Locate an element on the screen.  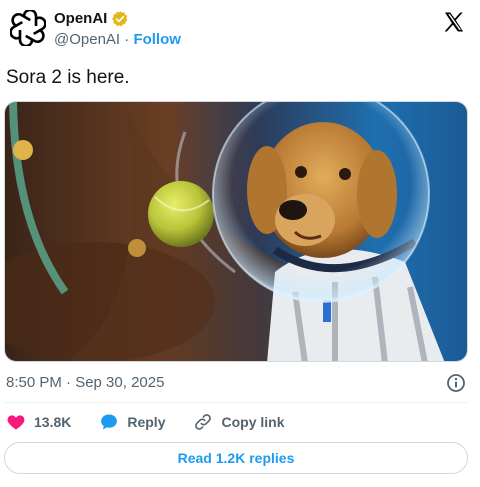
reply-button: Reply is located at coordinates (132, 422).